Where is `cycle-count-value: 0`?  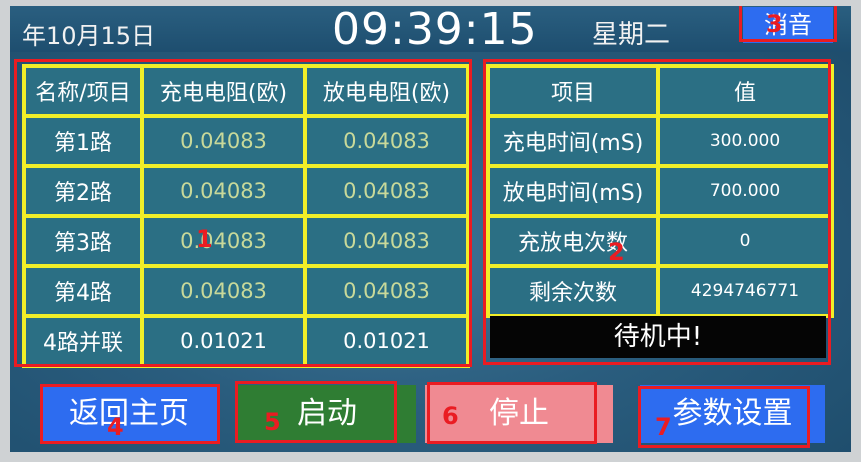 cycle-count-value: 0 is located at coordinates (745, 241).